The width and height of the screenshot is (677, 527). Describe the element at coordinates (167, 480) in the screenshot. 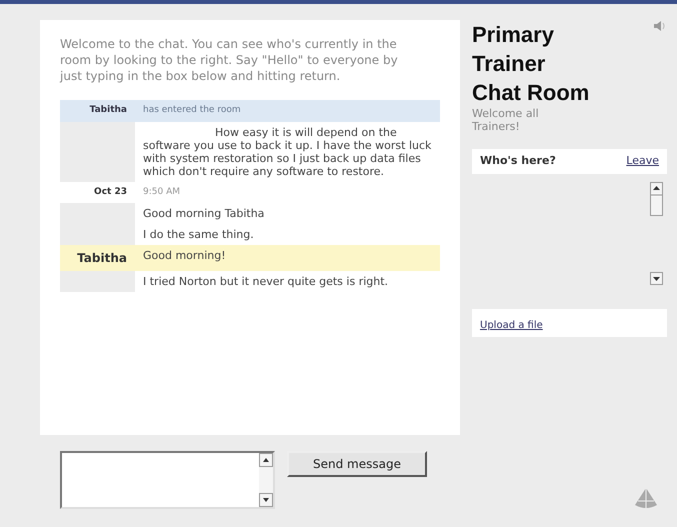

I see `message-input` at that location.